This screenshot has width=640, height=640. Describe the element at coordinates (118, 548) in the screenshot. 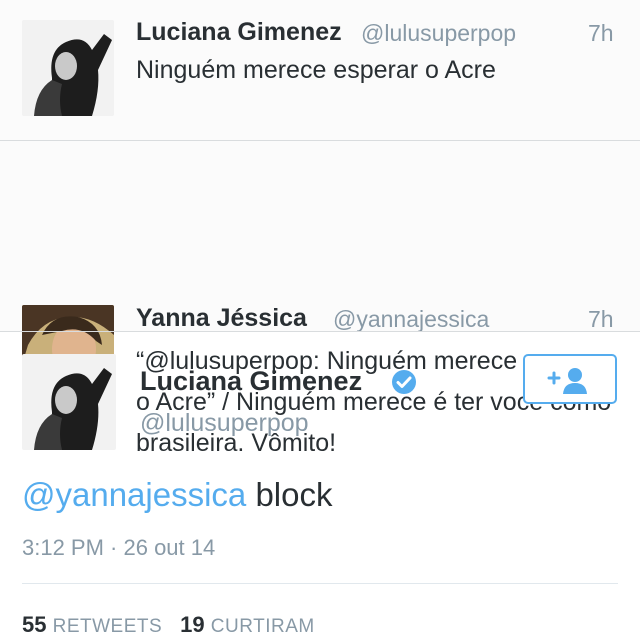

I see `tweet-timestamp: 3:12 PM · 26 out 14` at that location.